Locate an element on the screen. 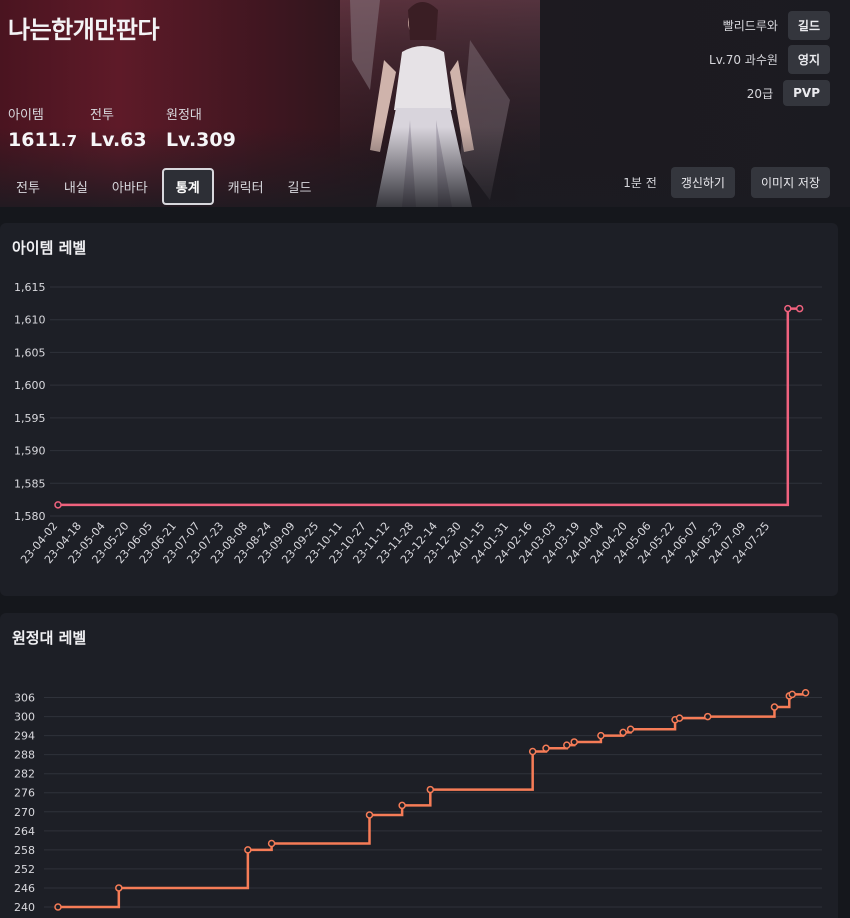 Image resolution: width=850 pixels, height=918 pixels. y-tick-label: 252 is located at coordinates (24, 869).